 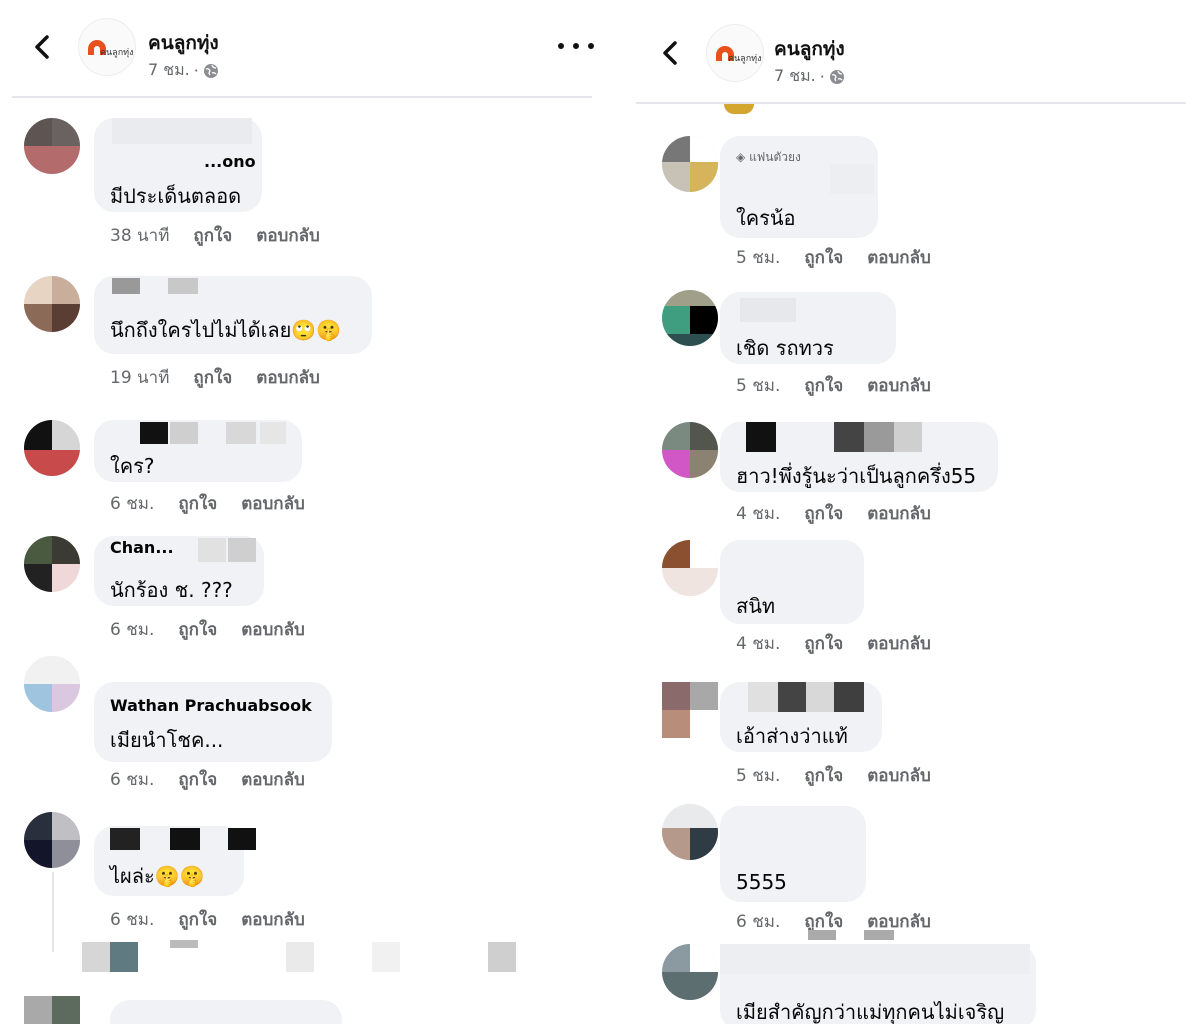 I want to click on comment-actions: 38 นาที ถูกใจ ตอบกลับ, so click(x=215, y=235).